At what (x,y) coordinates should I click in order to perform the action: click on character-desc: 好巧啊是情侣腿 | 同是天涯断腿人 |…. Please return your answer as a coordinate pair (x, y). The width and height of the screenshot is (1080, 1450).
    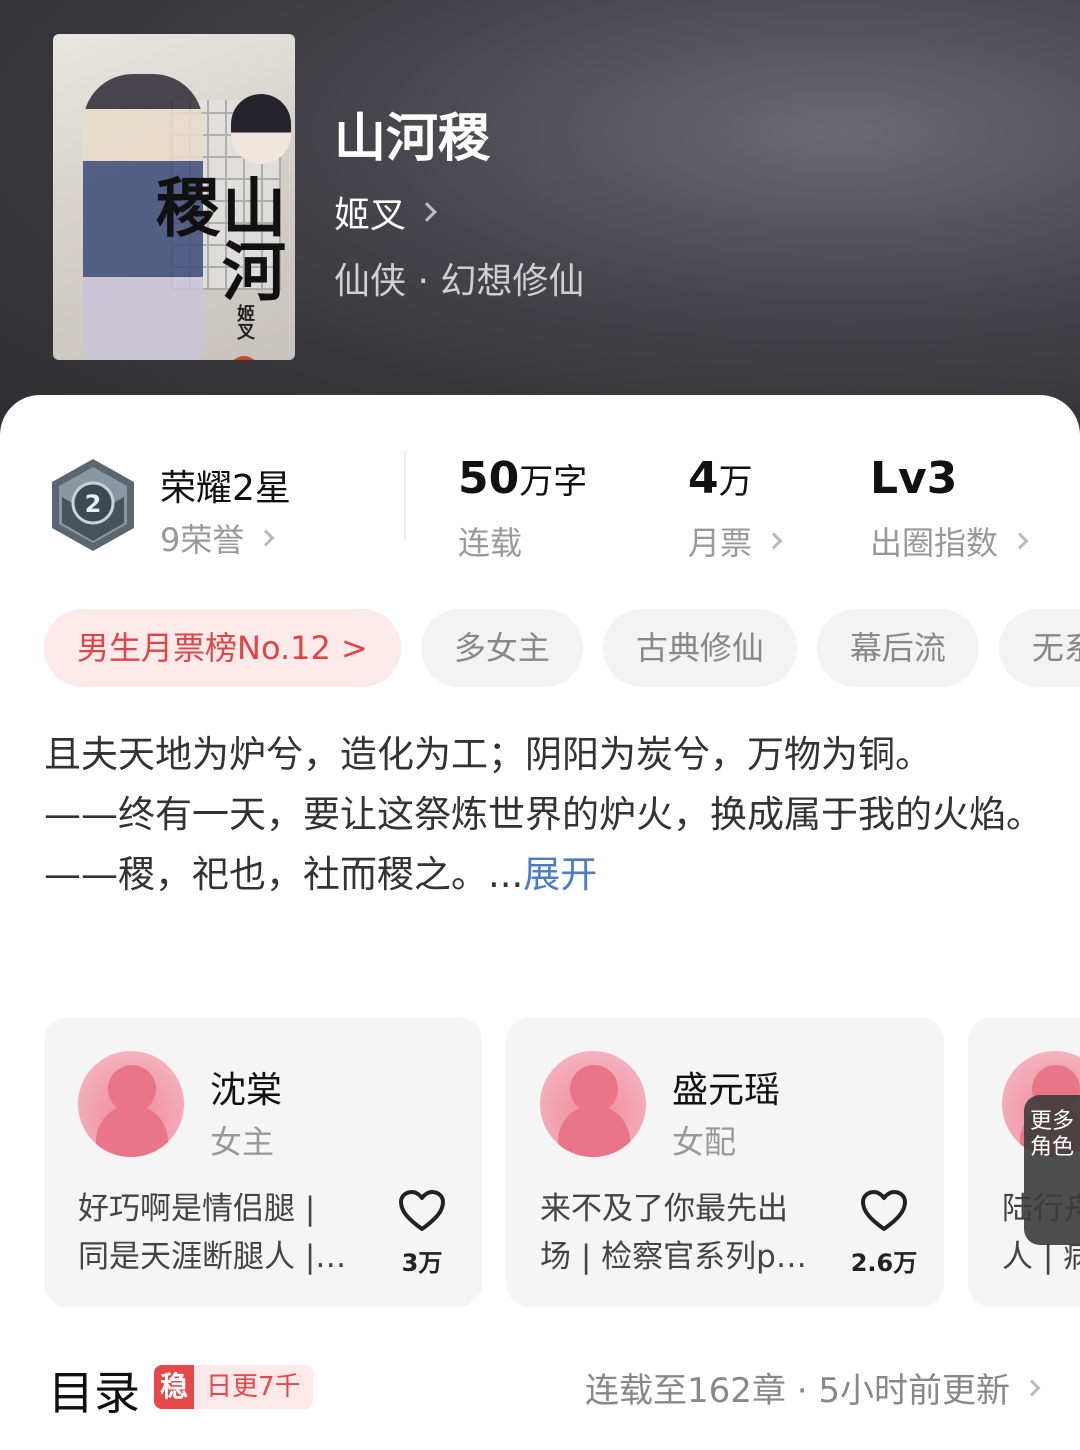
    Looking at the image, I should click on (223, 1233).